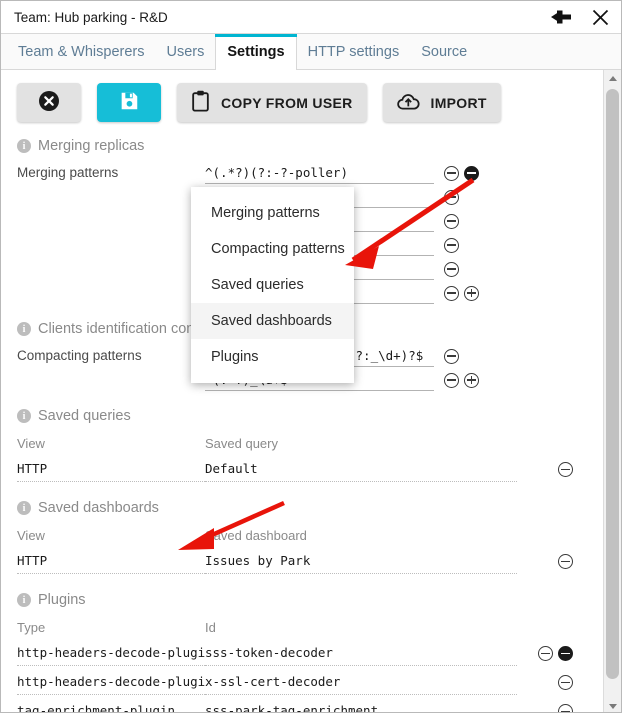  What do you see at coordinates (272, 321) in the screenshot?
I see `menu-item-saved-dashboards: Saved dashboards` at bounding box center [272, 321].